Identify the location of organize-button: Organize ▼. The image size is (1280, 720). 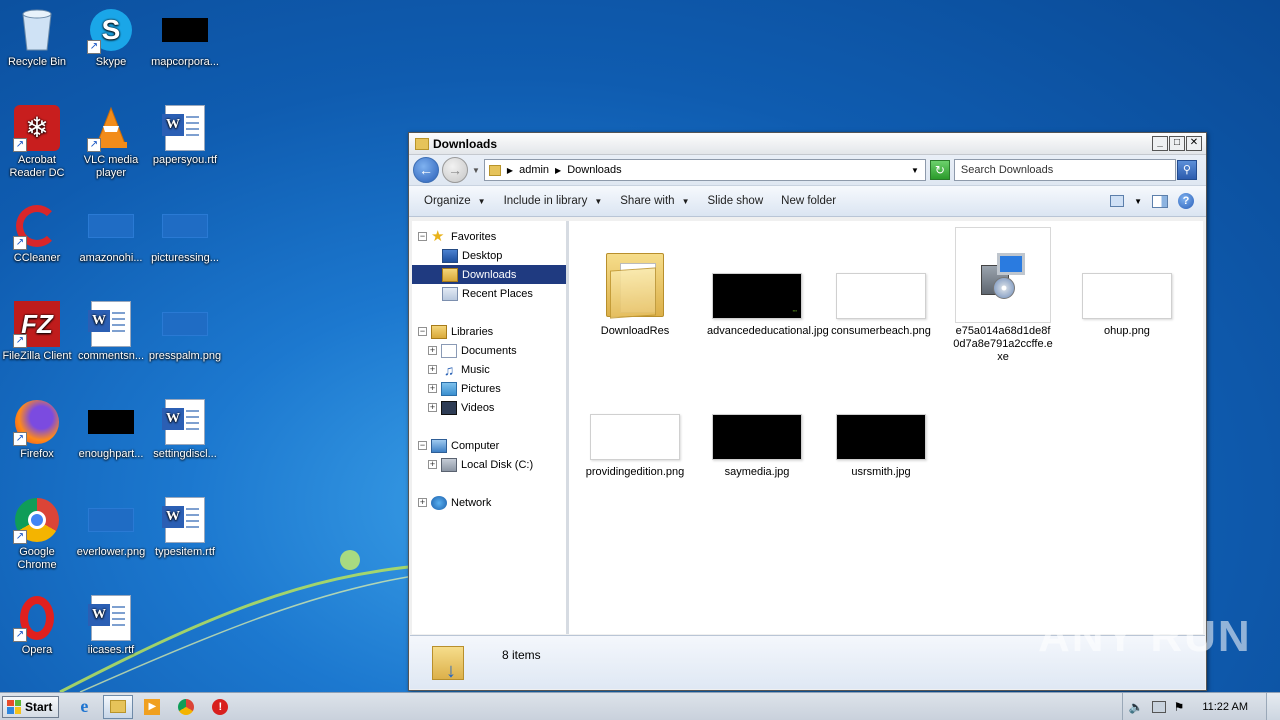
(455, 201).